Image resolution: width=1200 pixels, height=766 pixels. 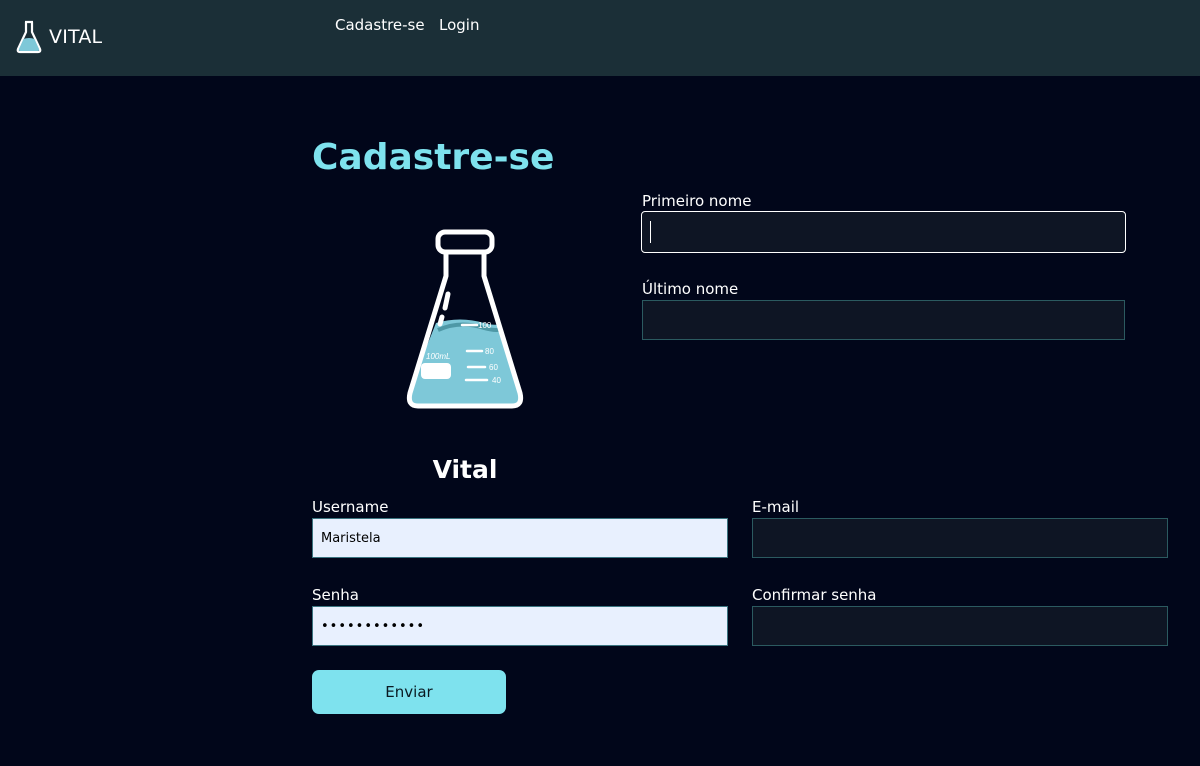 I want to click on flask-icon: 100mL 100 80 60 40, so click(x=465, y=319).